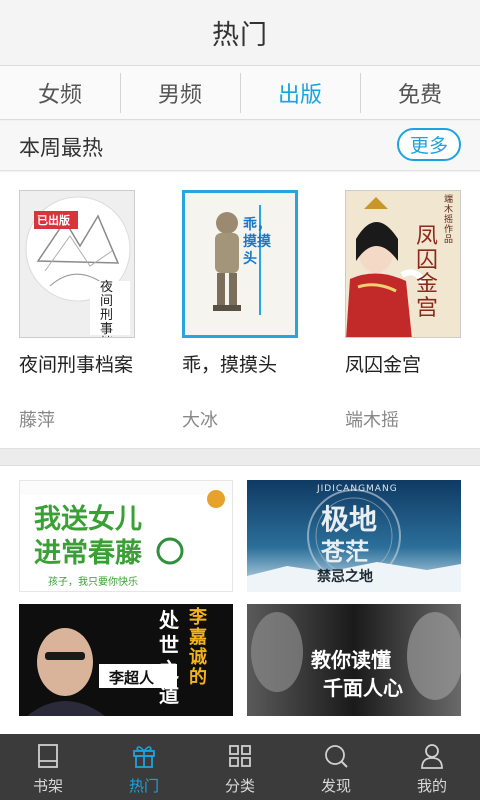 Image resolution: width=480 pixels, height=800 pixels. Describe the element at coordinates (432, 756) in the screenshot. I see `user-icon` at that location.